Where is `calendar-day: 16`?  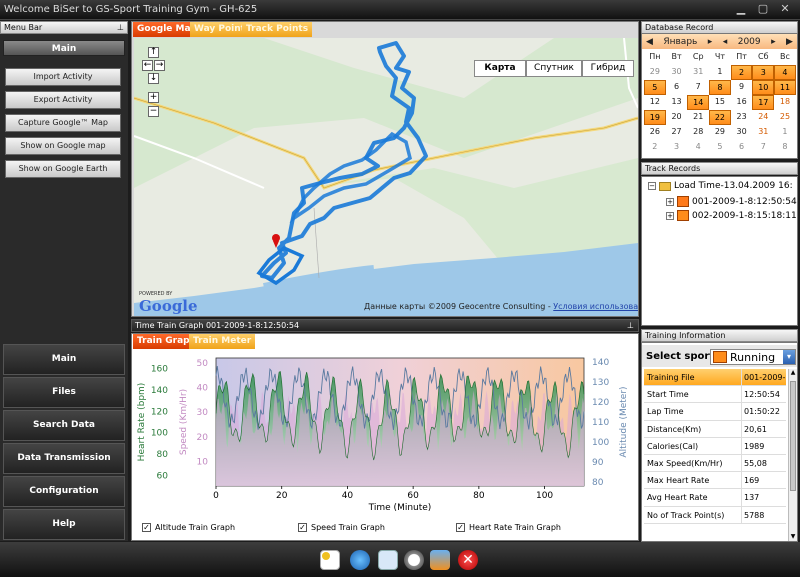 calendar-day: 16 is located at coordinates (742, 102).